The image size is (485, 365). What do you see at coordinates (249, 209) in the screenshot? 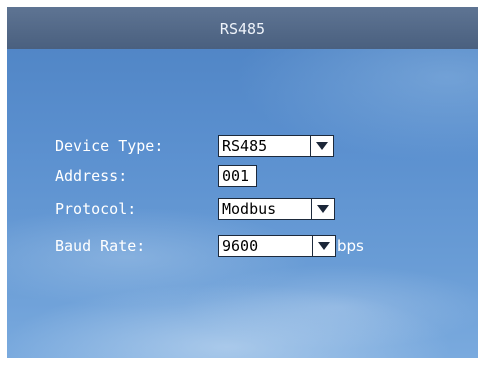
I see `protocol-value: Modbus` at bounding box center [249, 209].